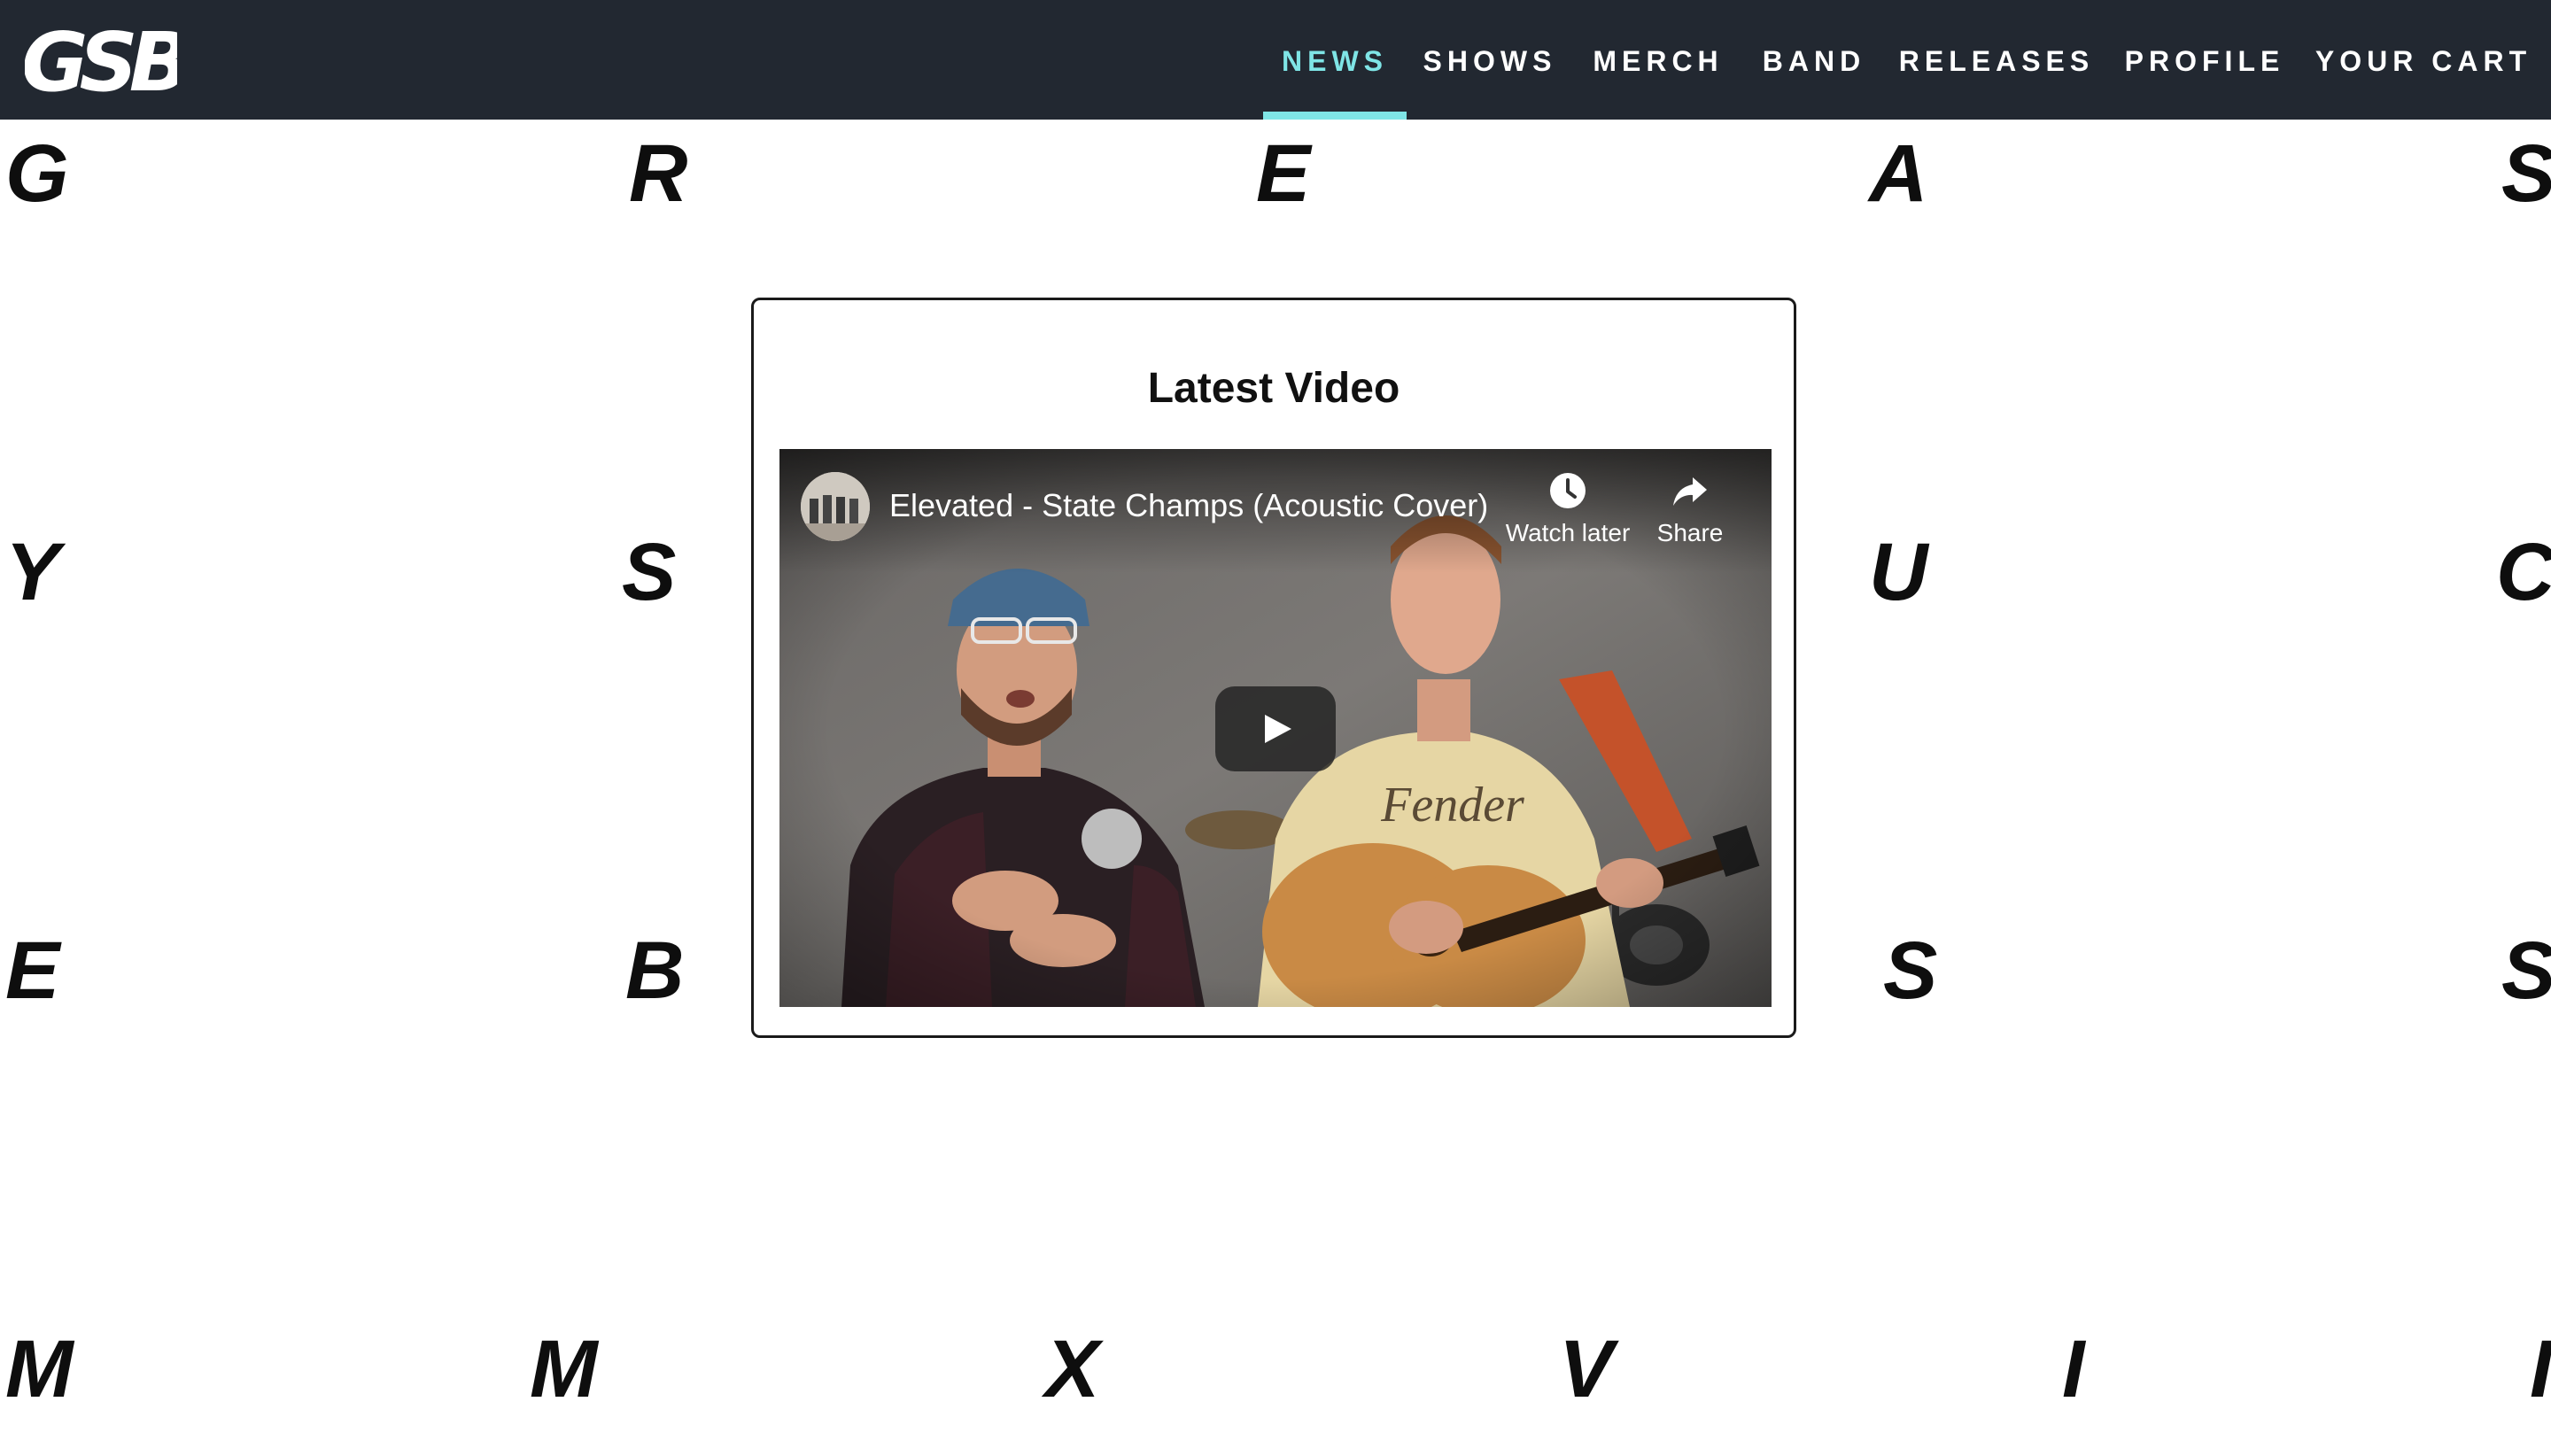 The height and width of the screenshot is (1456, 2551). I want to click on channel-avatar-image, so click(835, 506).